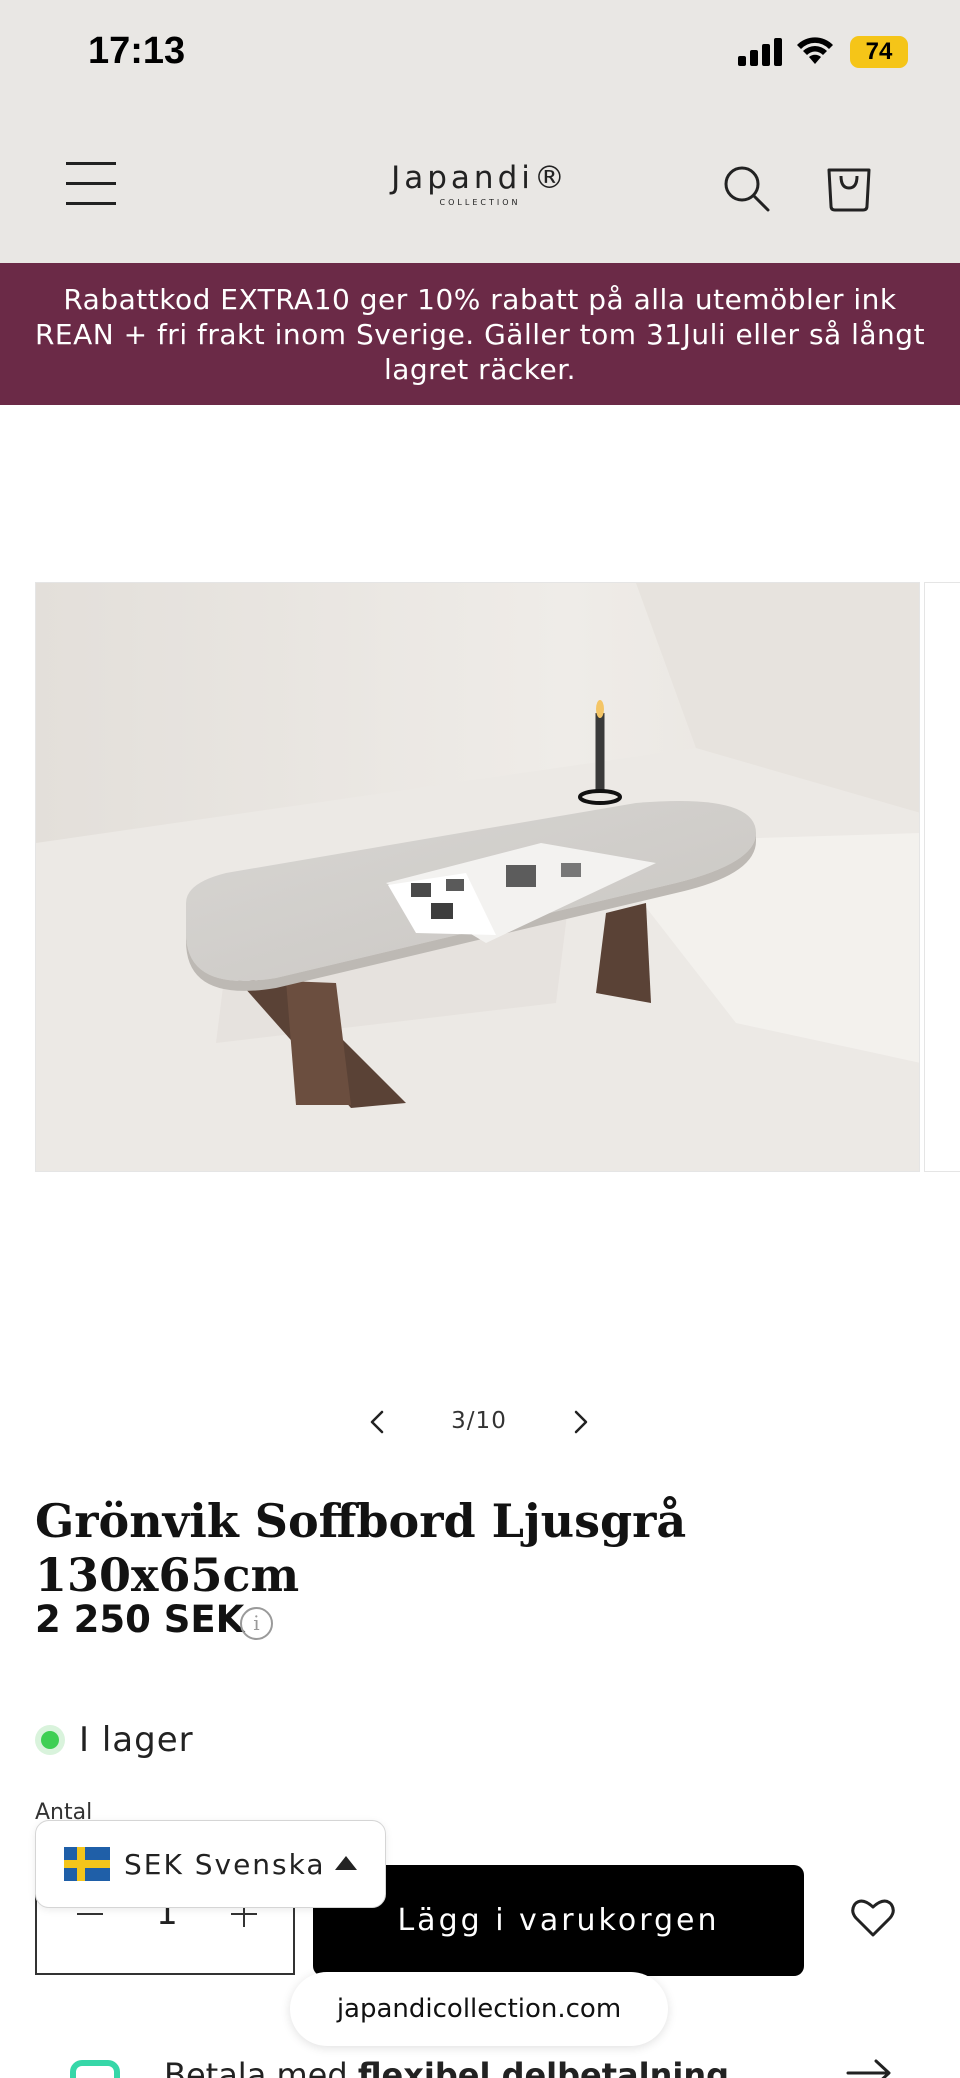  I want to click on site-logo: Japandi® COLLECTION, so click(480, 183).